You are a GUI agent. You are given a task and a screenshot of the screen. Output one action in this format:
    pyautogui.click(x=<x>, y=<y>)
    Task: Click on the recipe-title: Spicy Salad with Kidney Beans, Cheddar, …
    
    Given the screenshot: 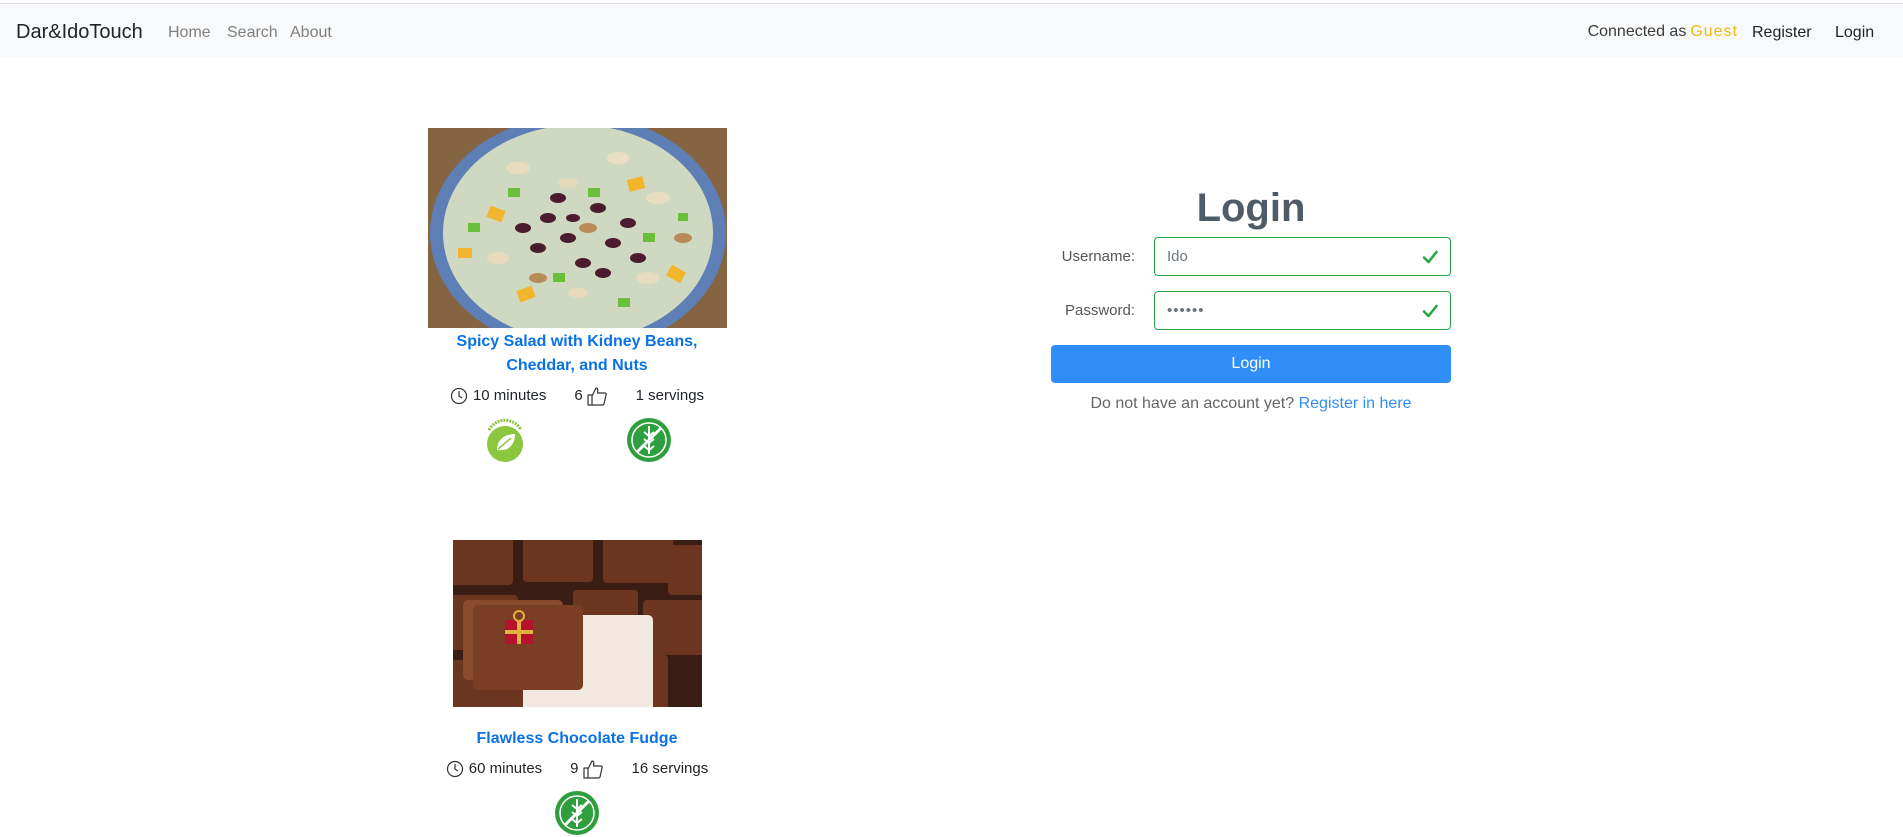 What is the action you would take?
    pyautogui.click(x=577, y=354)
    